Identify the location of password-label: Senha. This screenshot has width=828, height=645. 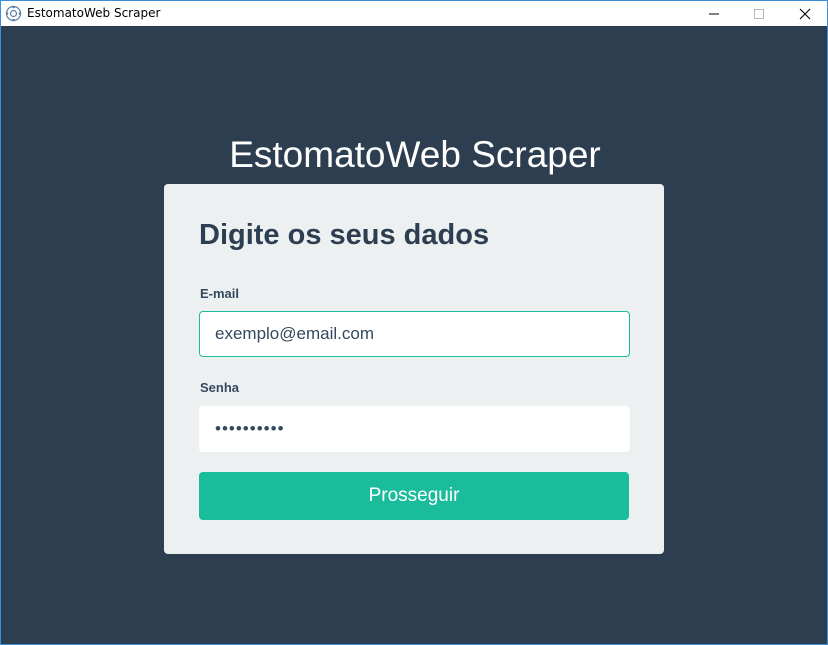
(220, 387).